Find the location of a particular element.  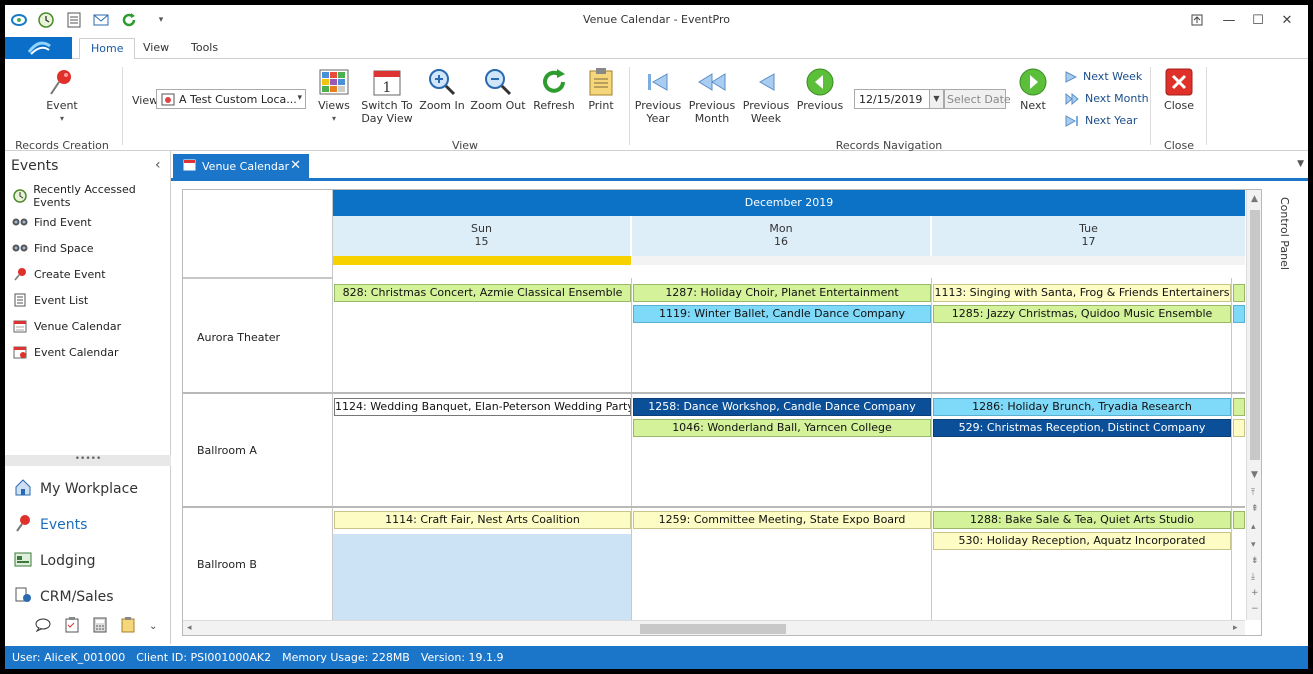

refresh-button: Refresh is located at coordinates (554, 88).